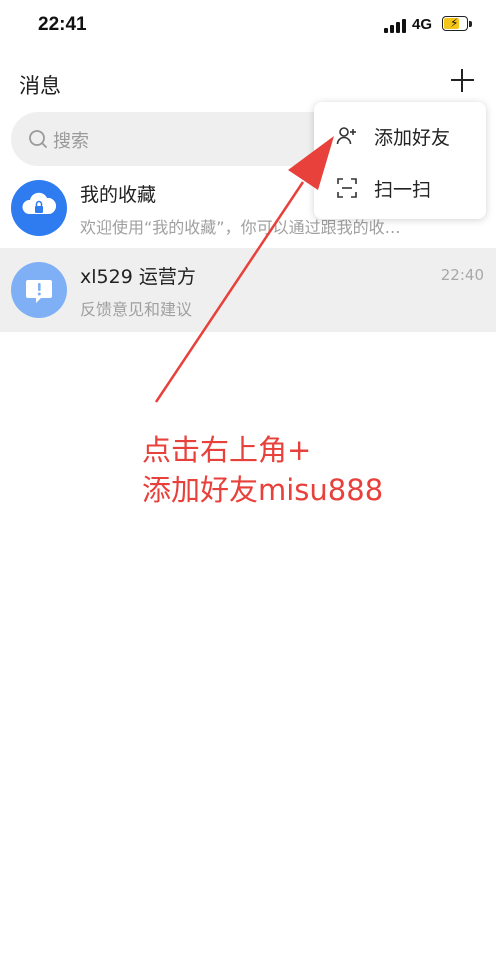 The width and height of the screenshot is (496, 976). What do you see at coordinates (455, 23) in the screenshot?
I see `battery-icon: ⚡` at bounding box center [455, 23].